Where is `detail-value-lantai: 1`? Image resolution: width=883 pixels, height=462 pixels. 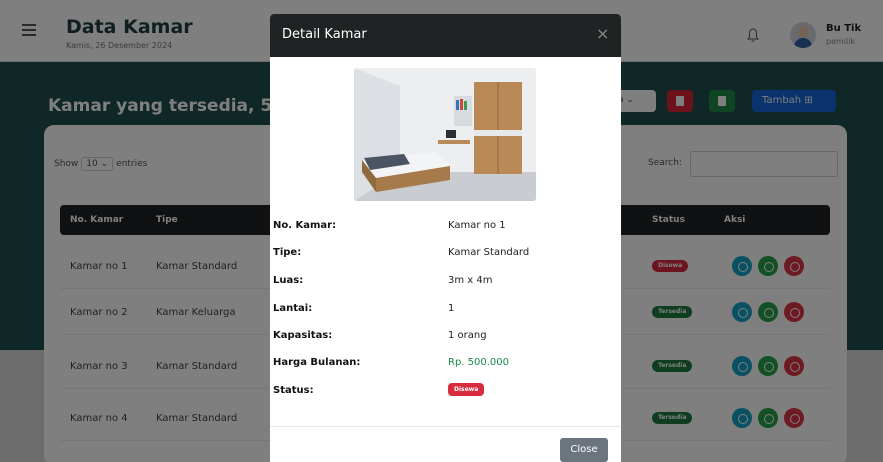 detail-value-lantai: 1 is located at coordinates (451, 308).